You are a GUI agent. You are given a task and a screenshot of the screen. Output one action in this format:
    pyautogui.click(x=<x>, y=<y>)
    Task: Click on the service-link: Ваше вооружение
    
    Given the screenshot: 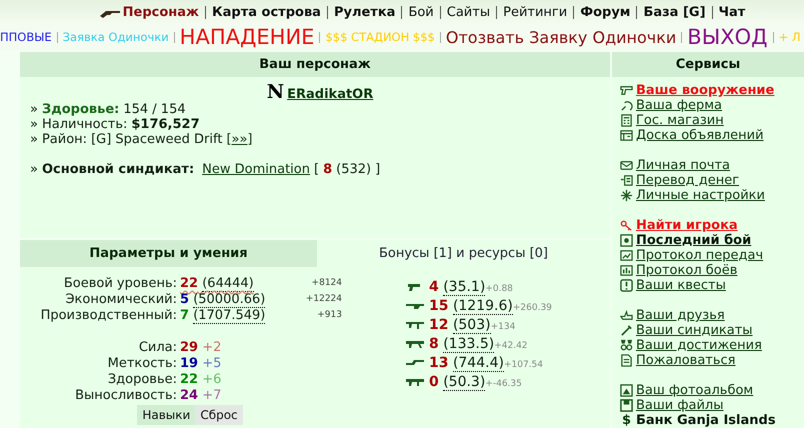 What is the action you would take?
    pyautogui.click(x=705, y=90)
    